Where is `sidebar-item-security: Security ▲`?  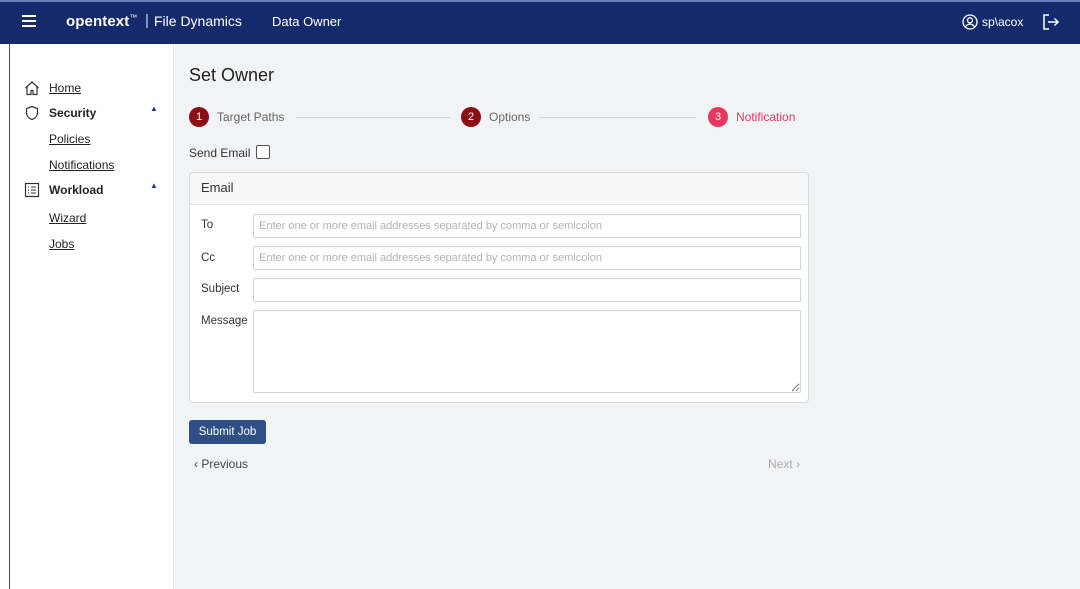
sidebar-item-security: Security ▲ is located at coordinates (92, 114).